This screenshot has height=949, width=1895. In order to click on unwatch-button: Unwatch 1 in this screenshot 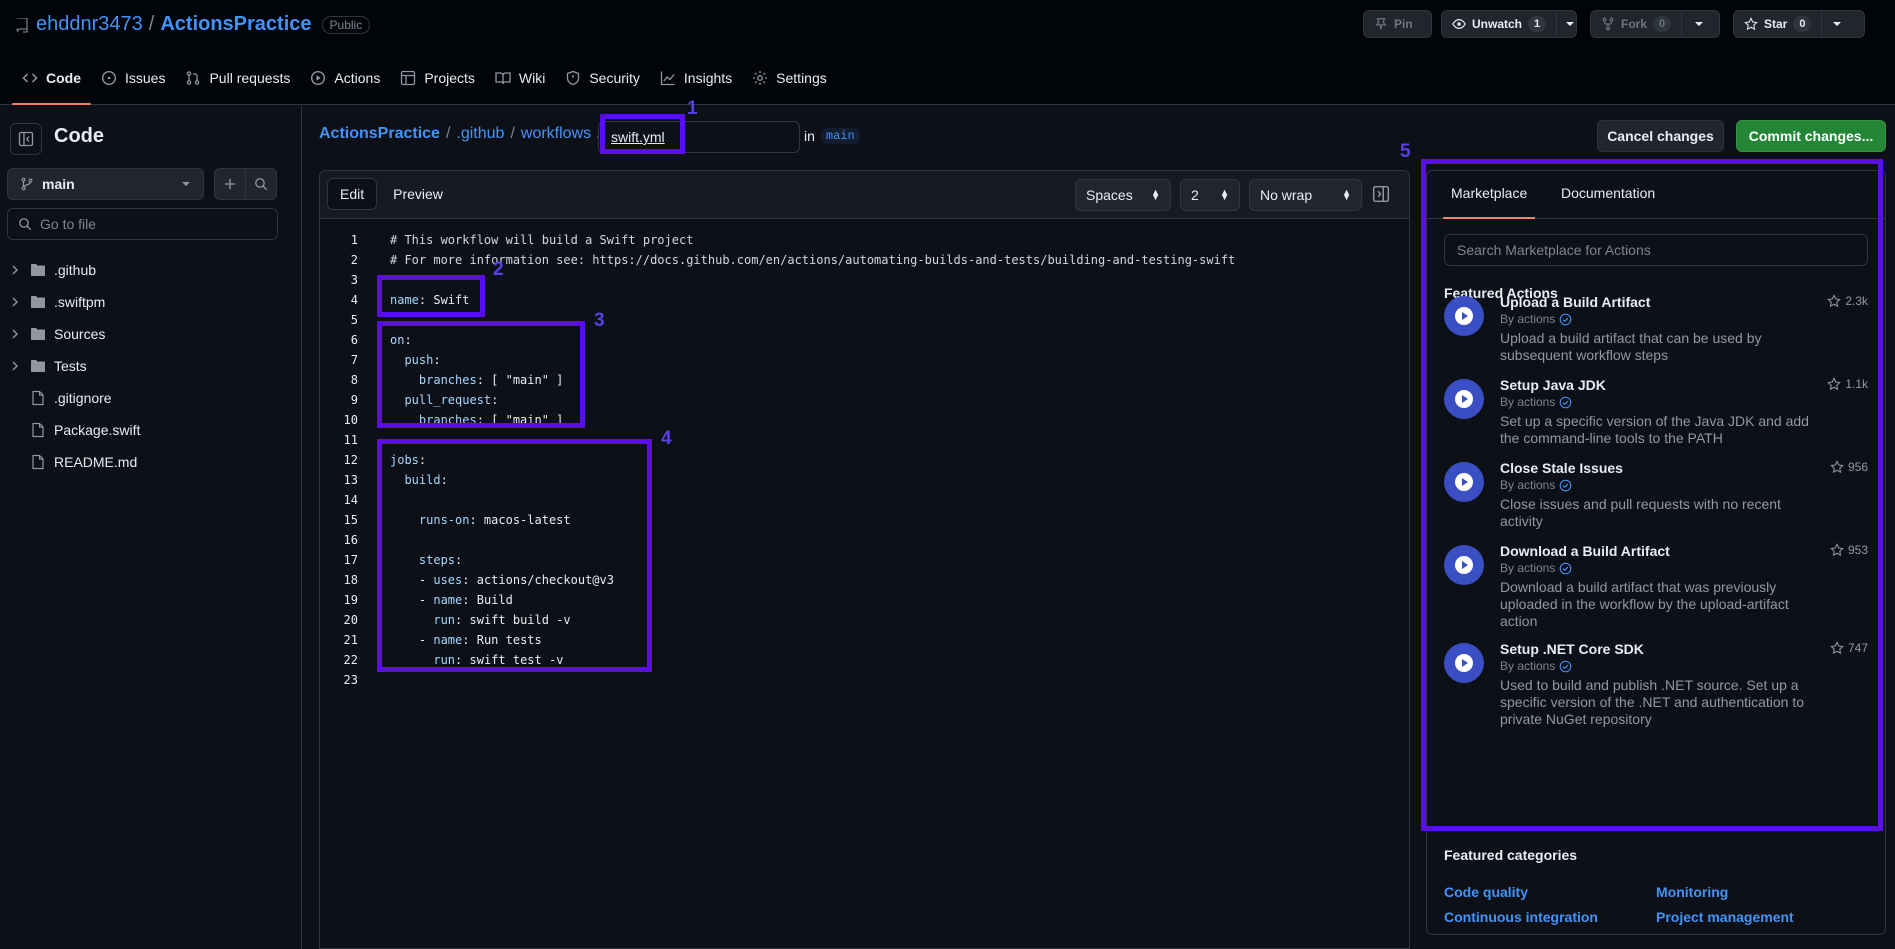, I will do `click(1509, 24)`.